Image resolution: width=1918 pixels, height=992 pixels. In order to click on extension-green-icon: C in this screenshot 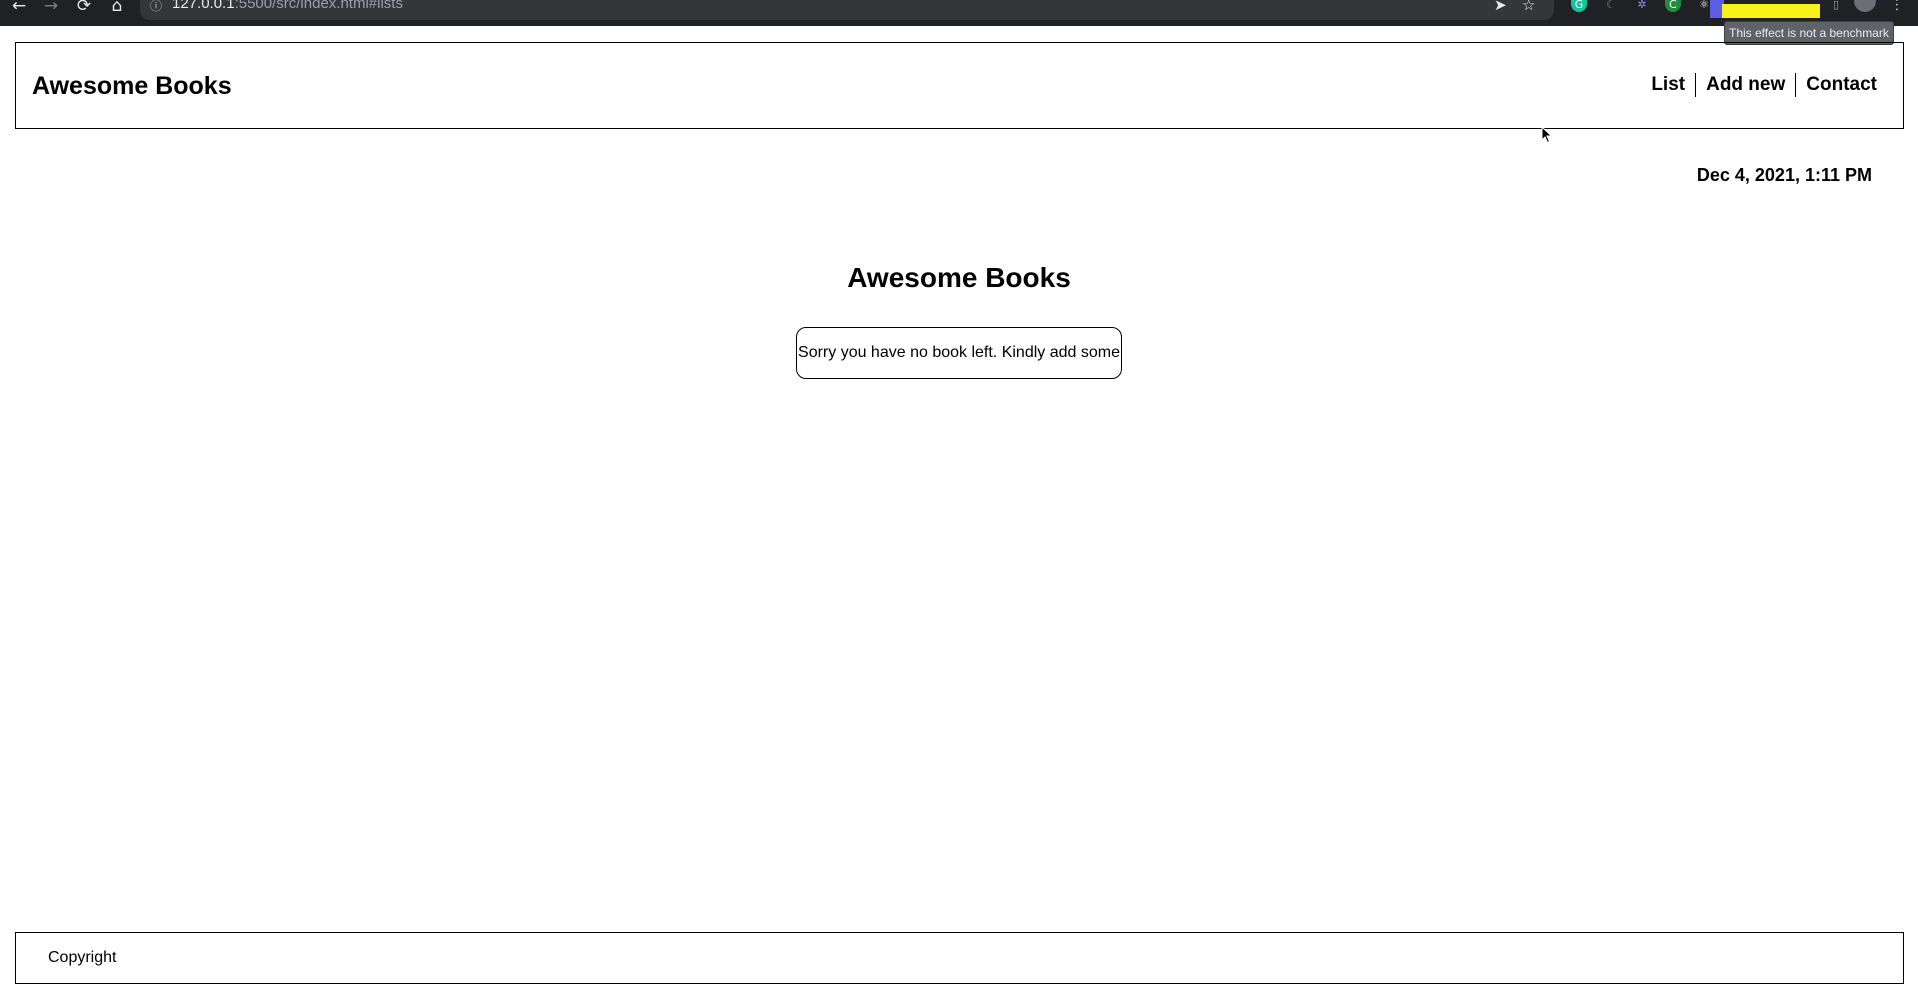, I will do `click(1673, 6)`.